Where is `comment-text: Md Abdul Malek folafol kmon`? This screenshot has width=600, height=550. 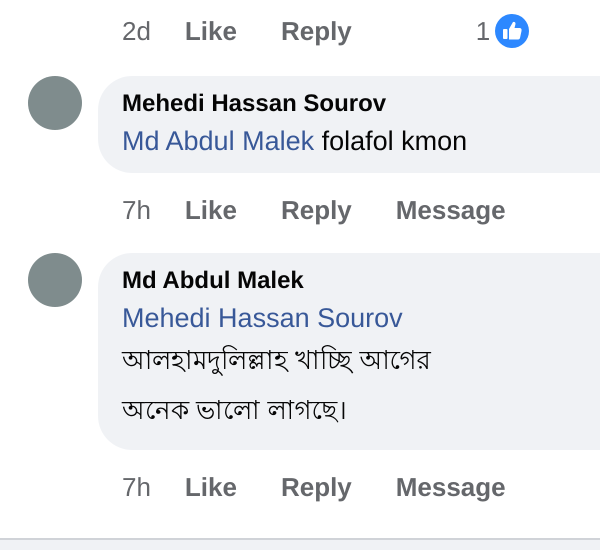
comment-text: Md Abdul Malek folafol kmon is located at coordinates (295, 141).